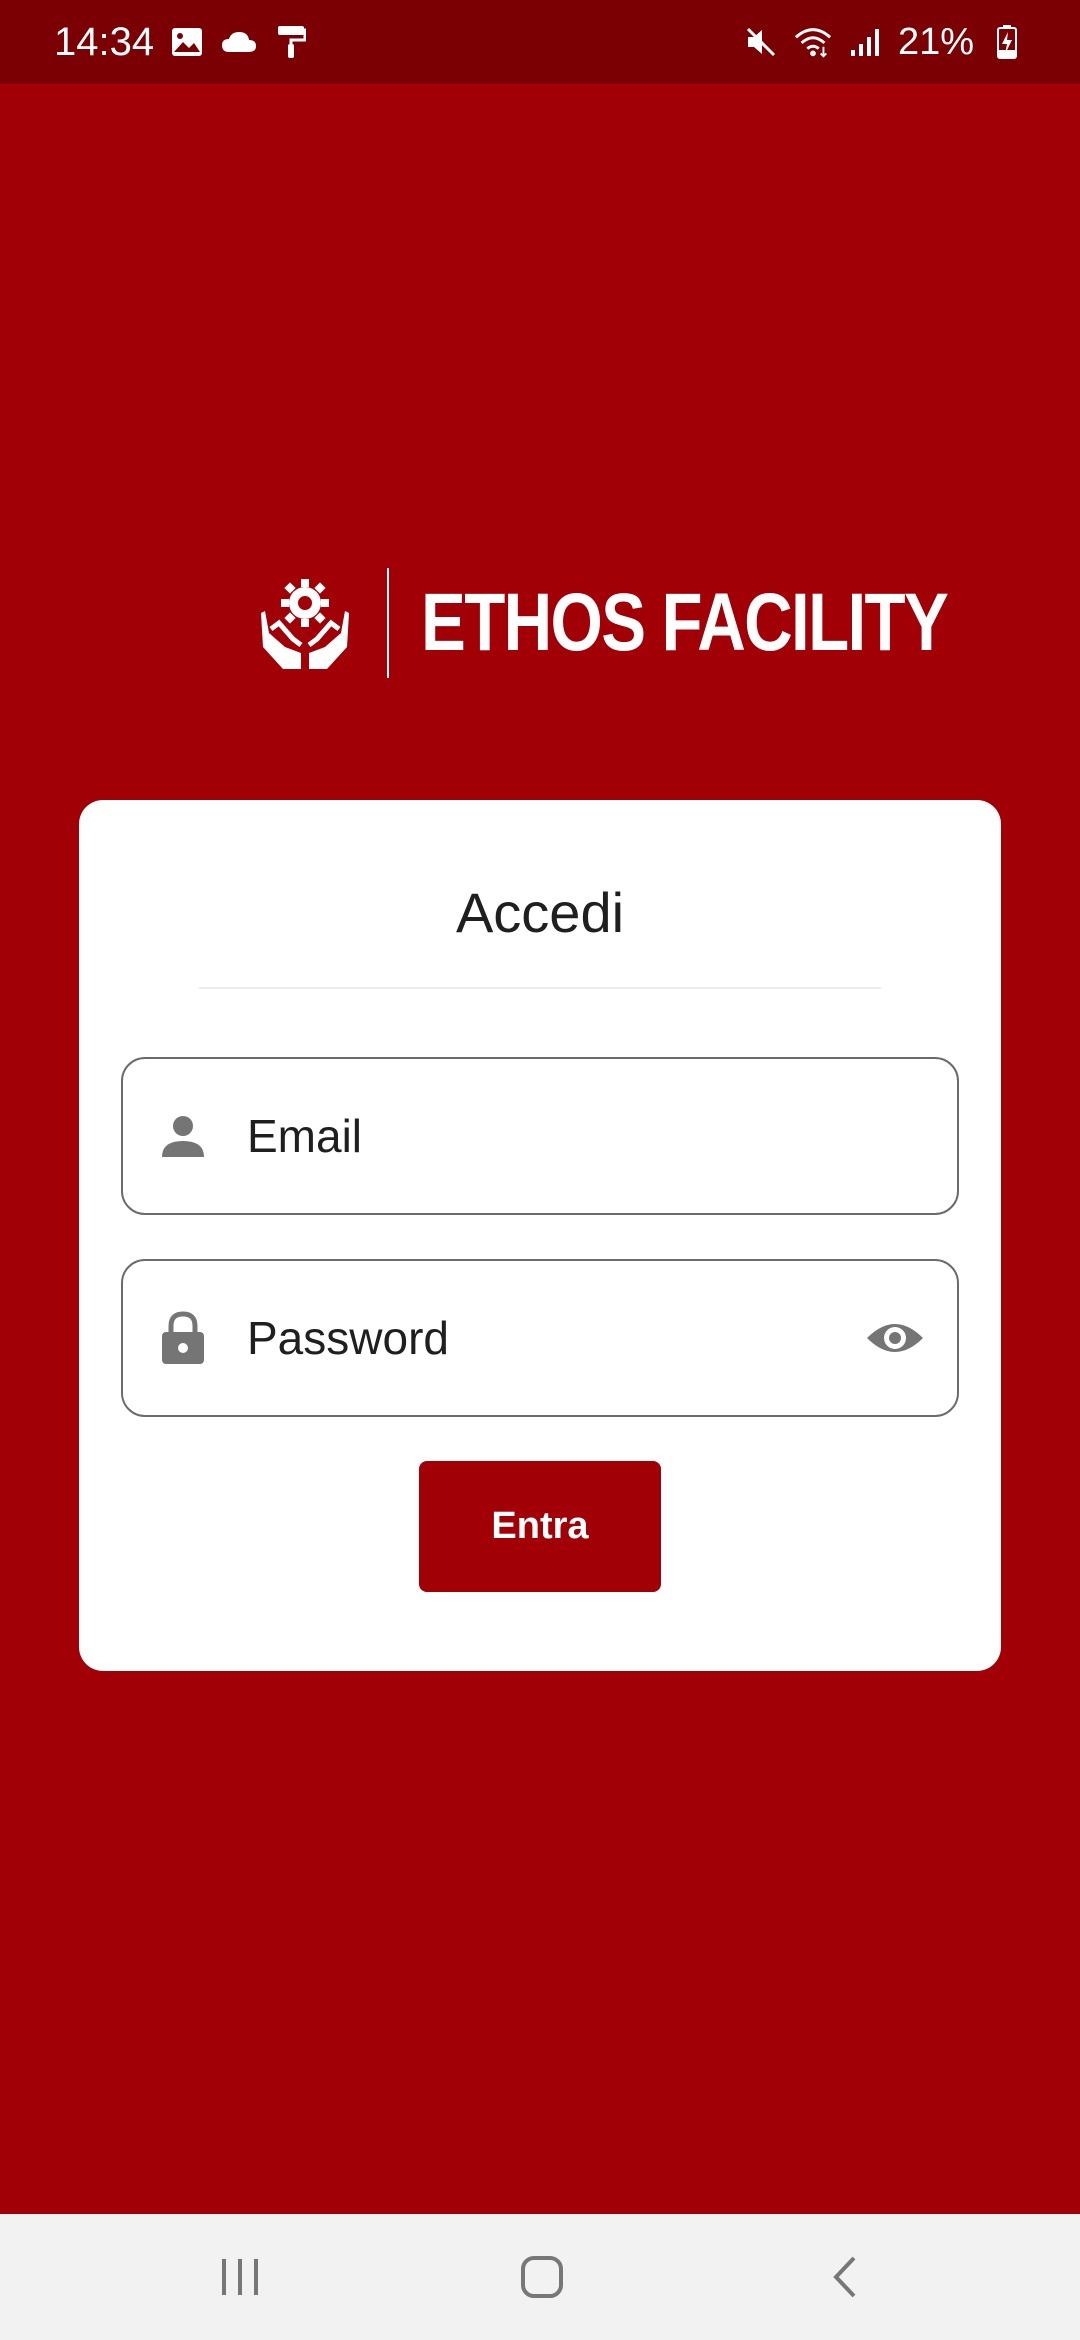  Describe the element at coordinates (240, 2277) in the screenshot. I see `recent-apps-icon` at that location.